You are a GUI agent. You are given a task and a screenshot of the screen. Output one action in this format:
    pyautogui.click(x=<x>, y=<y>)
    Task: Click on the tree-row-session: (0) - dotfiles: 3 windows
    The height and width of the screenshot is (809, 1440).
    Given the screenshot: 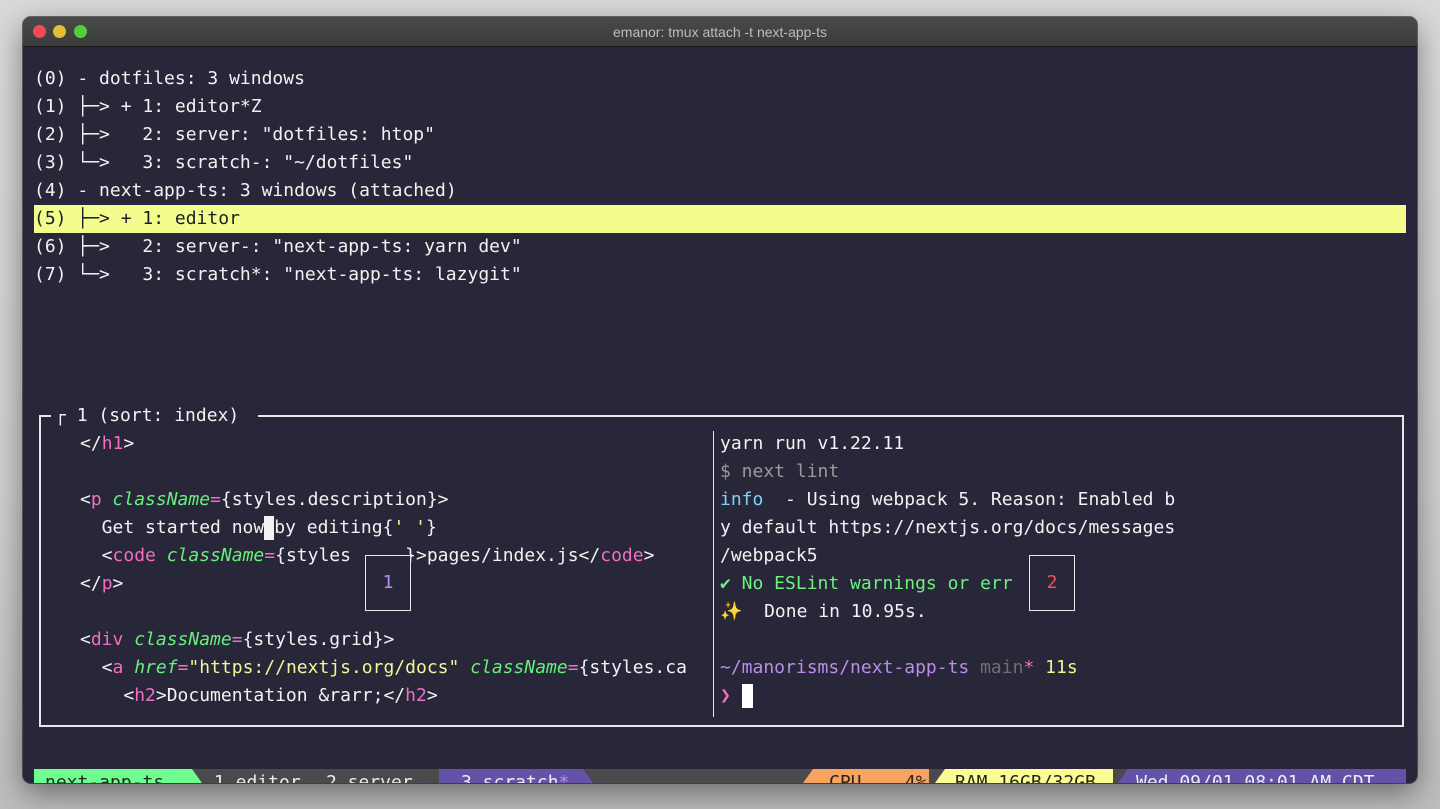 What is the action you would take?
    pyautogui.click(x=720, y=79)
    